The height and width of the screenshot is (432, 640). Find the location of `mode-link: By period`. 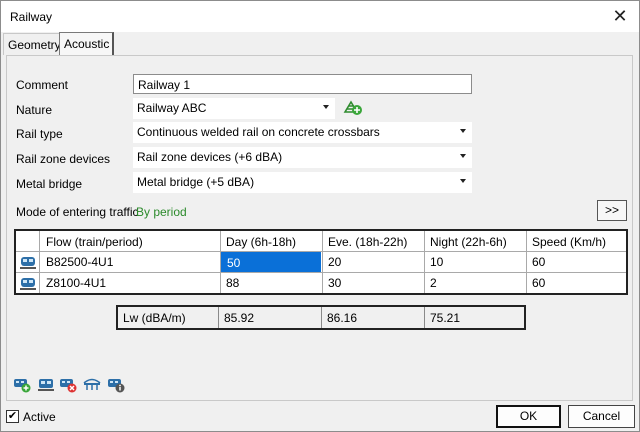

mode-link: By period is located at coordinates (161, 212).